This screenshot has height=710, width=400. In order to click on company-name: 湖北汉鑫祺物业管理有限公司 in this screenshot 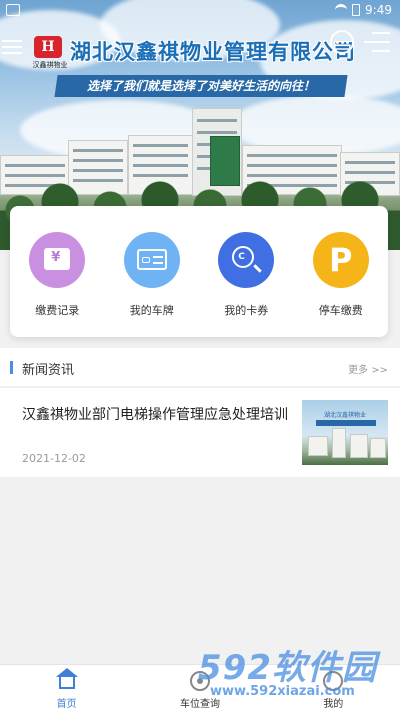, I will do `click(213, 52)`.